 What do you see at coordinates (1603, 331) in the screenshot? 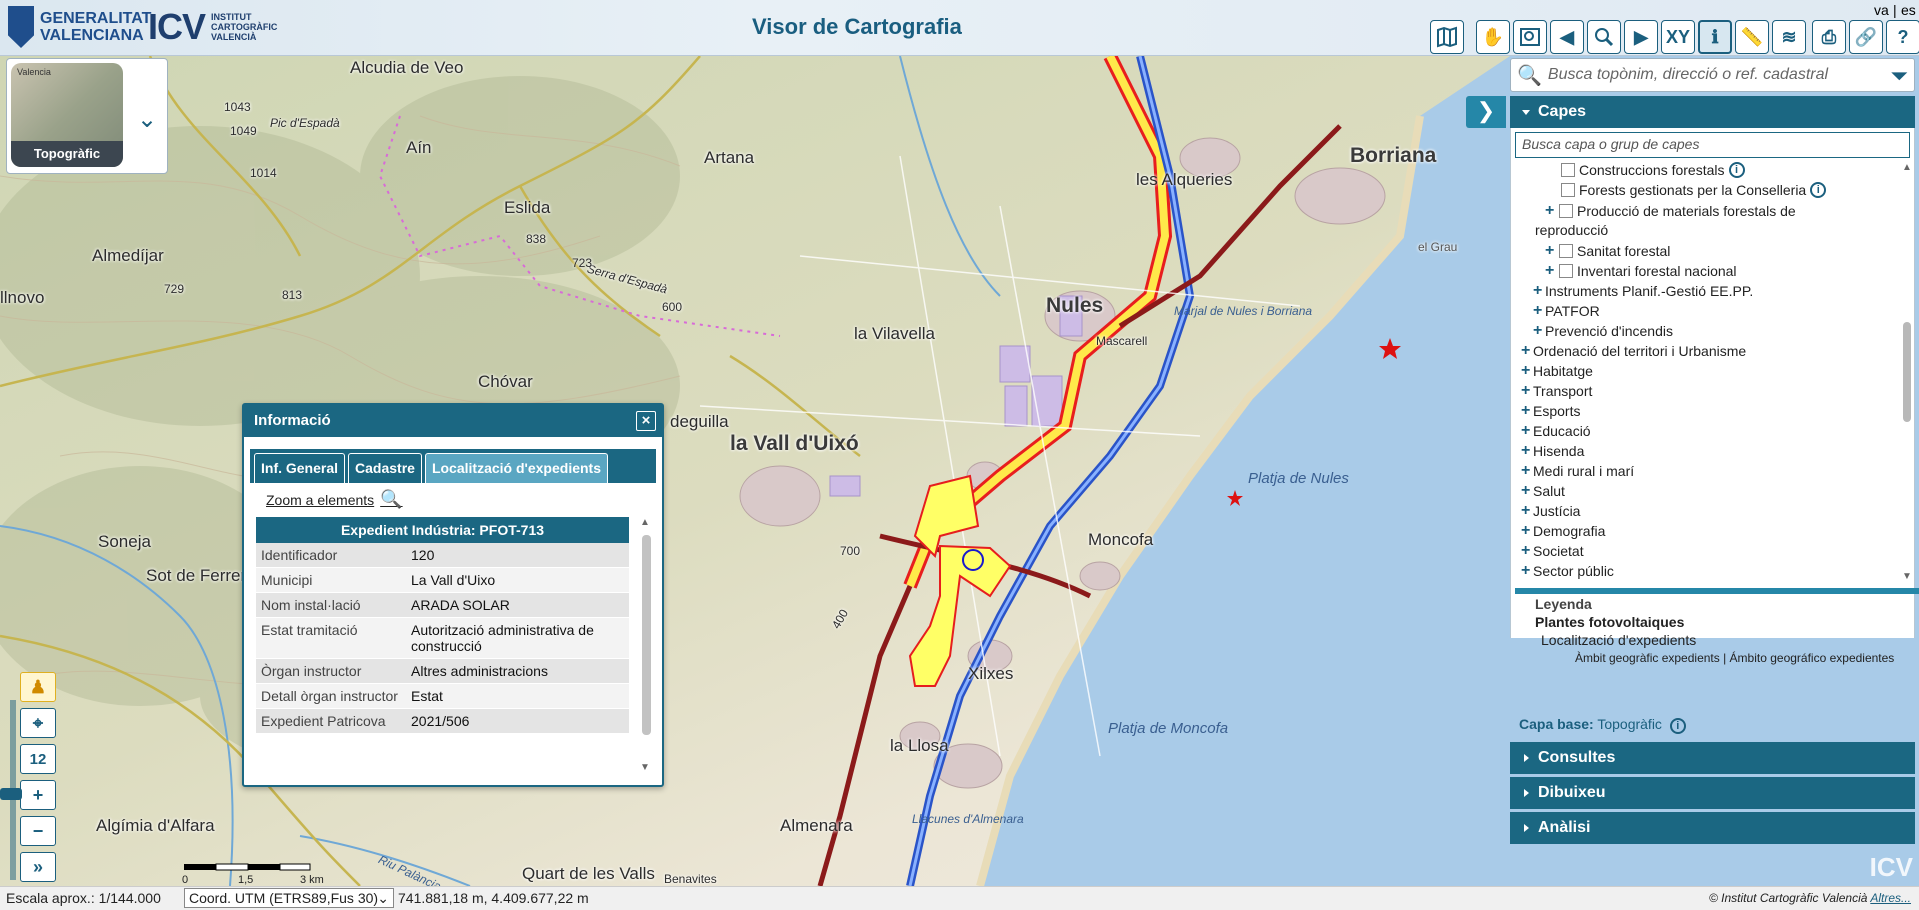
I see `list-item: + Prevenció d'incendis` at bounding box center [1603, 331].